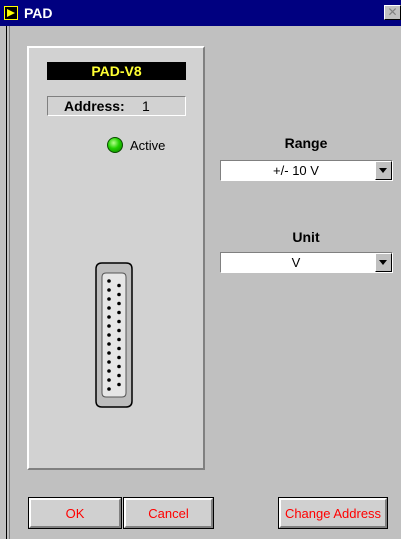 This screenshot has height=539, width=401. Describe the element at coordinates (296, 262) in the screenshot. I see `unit-value: V` at that location.